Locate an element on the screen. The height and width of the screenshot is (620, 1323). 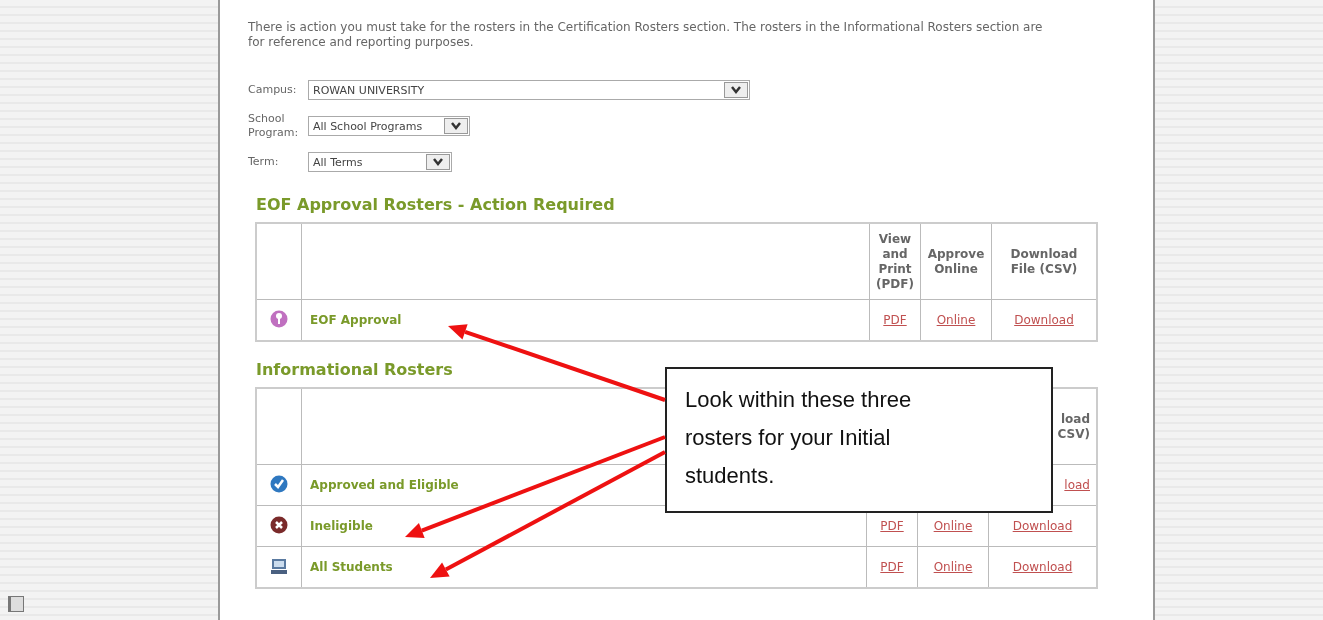
column-header: Approve Online is located at coordinates (956, 261).